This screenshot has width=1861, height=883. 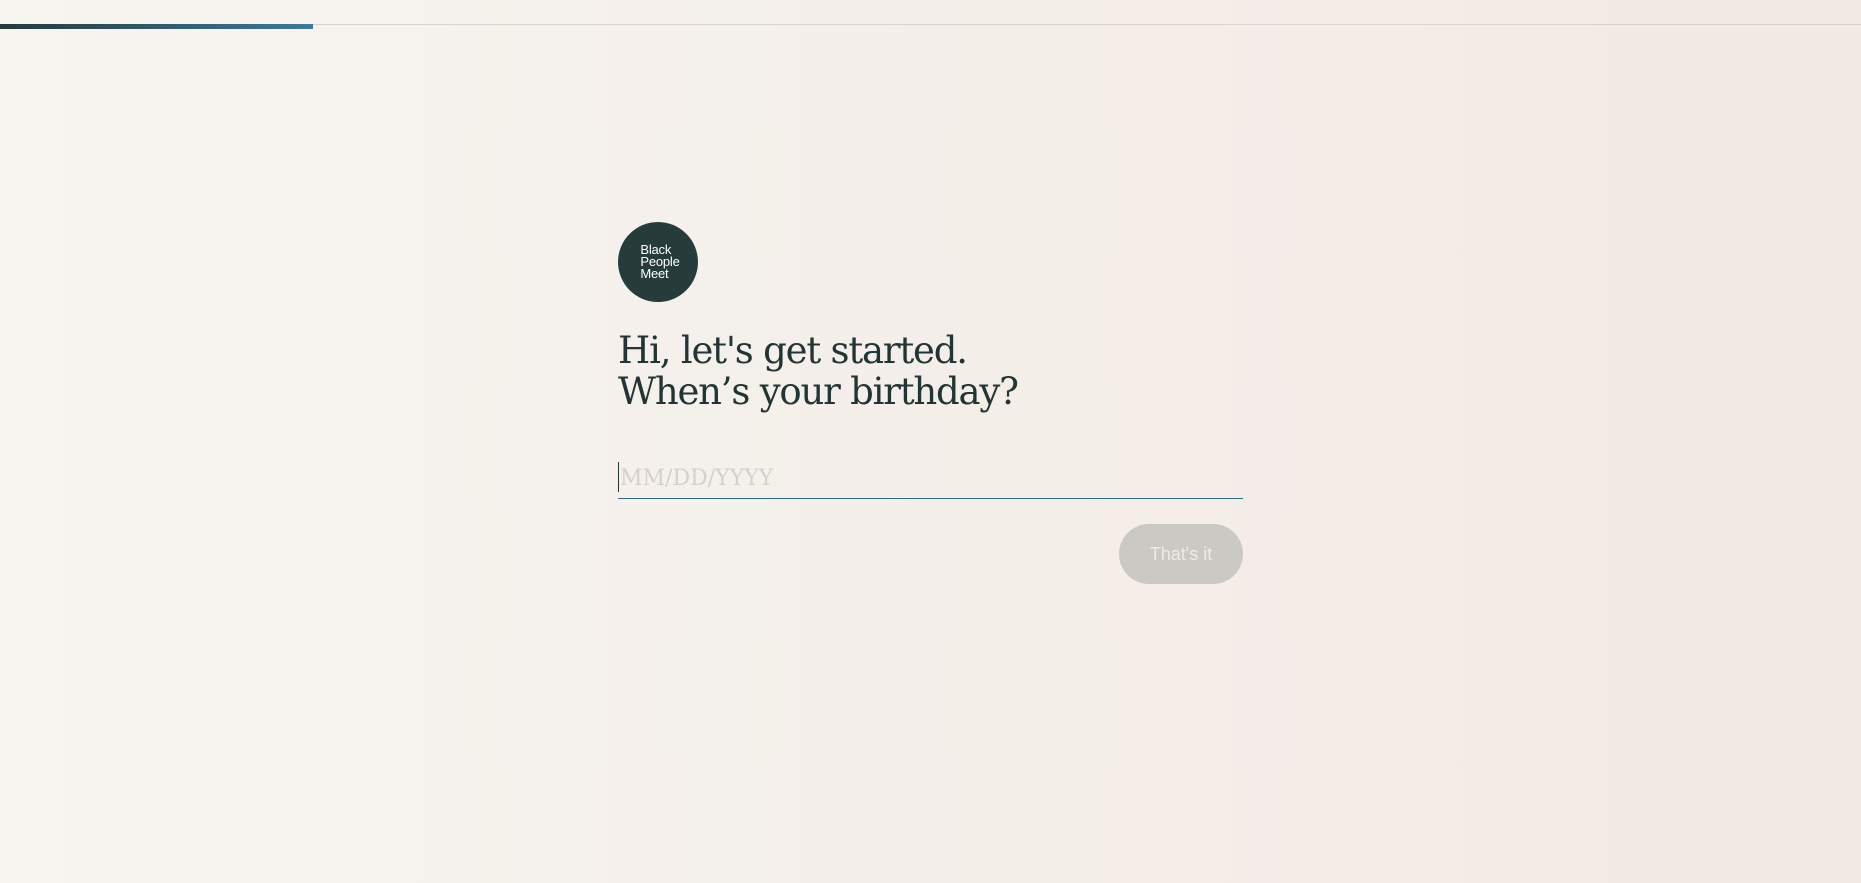 I want to click on logo-line-meet: Meet, so click(x=654, y=273).